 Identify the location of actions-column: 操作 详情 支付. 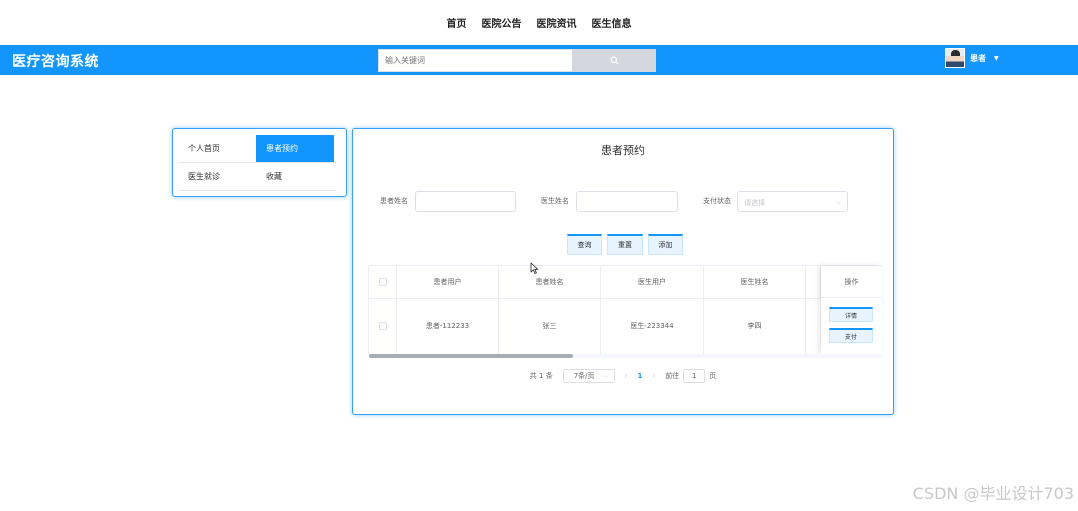
(851, 310).